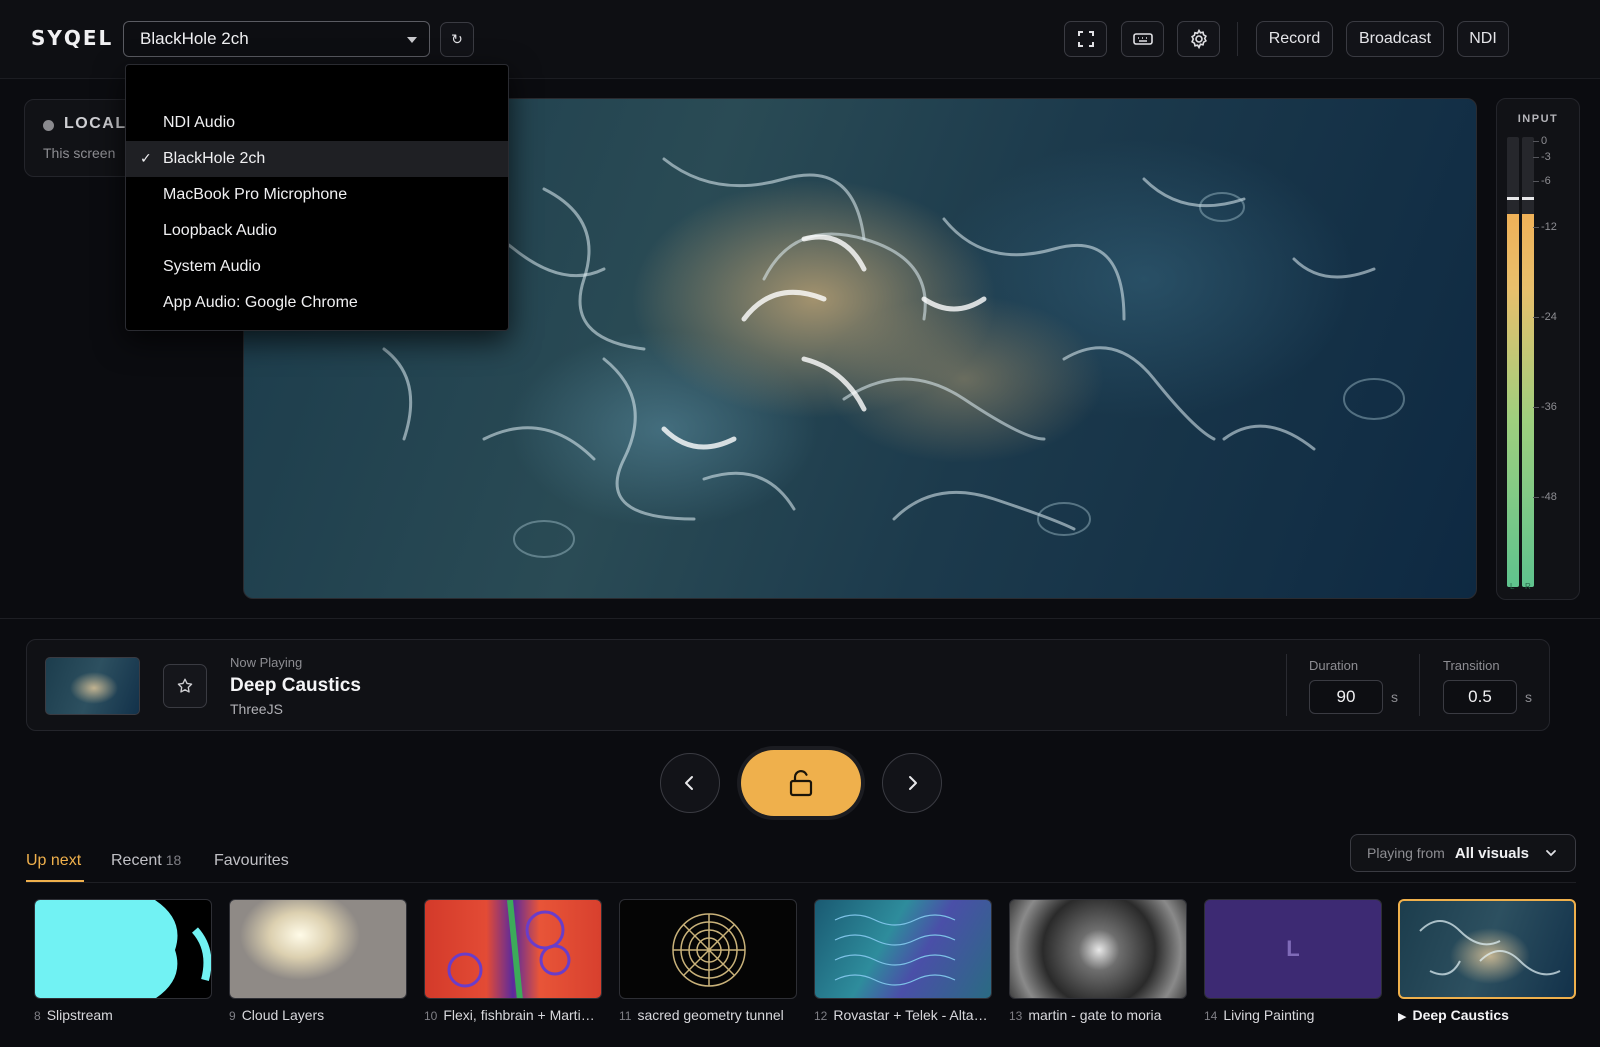 Image resolution: width=1600 pixels, height=1047 pixels. What do you see at coordinates (1406, 853) in the screenshot?
I see `playing-from-label: Playing from` at bounding box center [1406, 853].